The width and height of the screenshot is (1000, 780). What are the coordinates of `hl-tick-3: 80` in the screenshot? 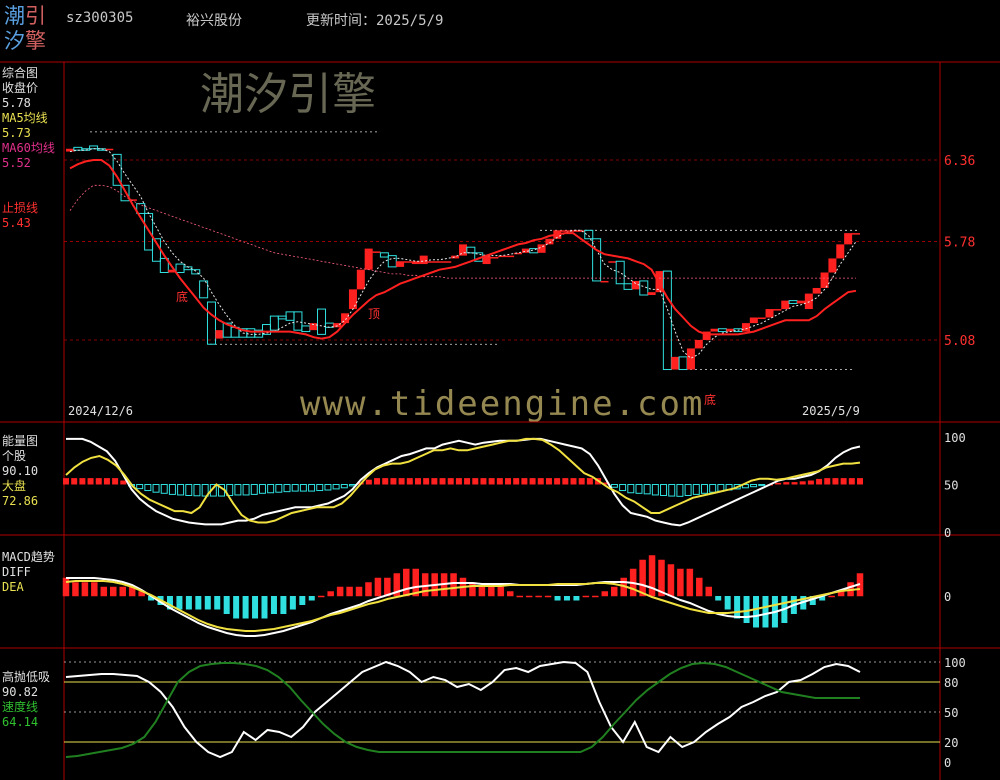 It's located at (951, 683).